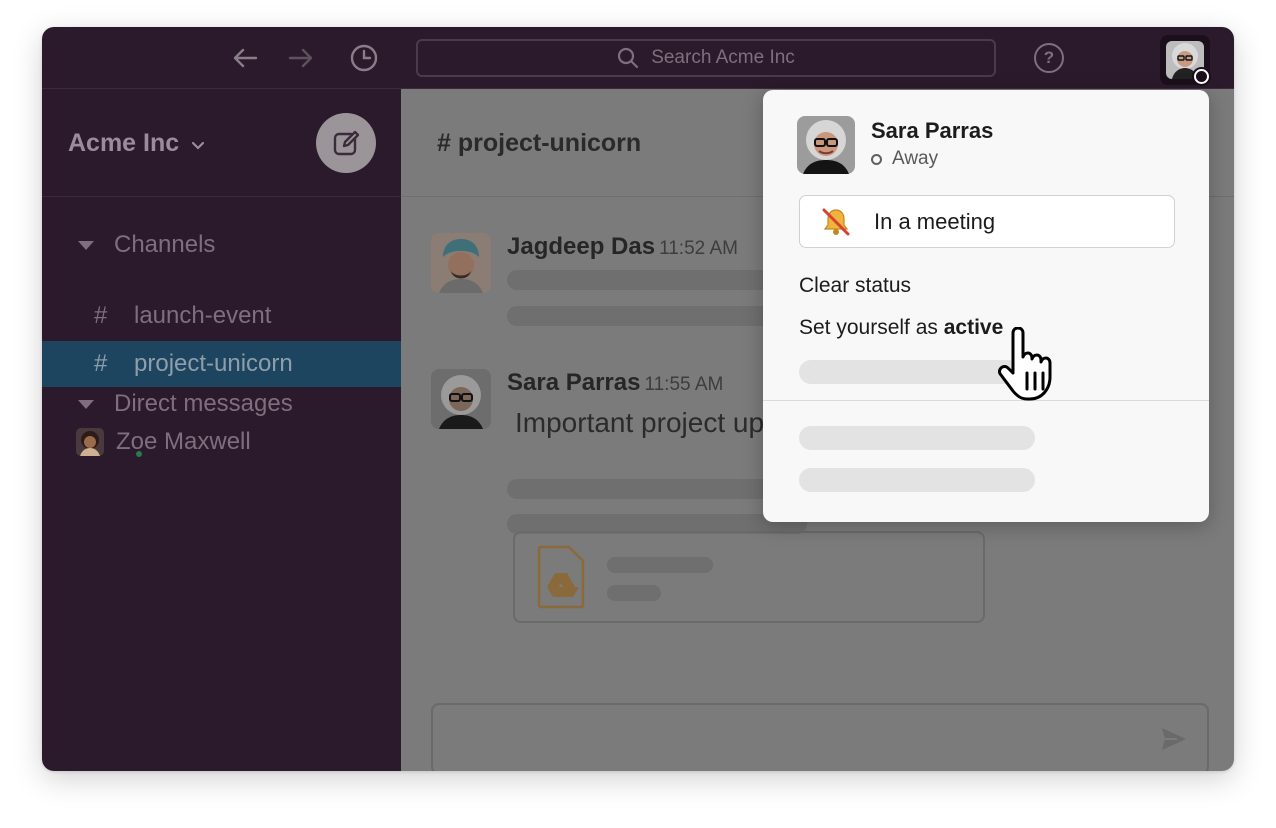 The height and width of the screenshot is (828, 1276). I want to click on search-input: Search Acme Inc, so click(706, 58).